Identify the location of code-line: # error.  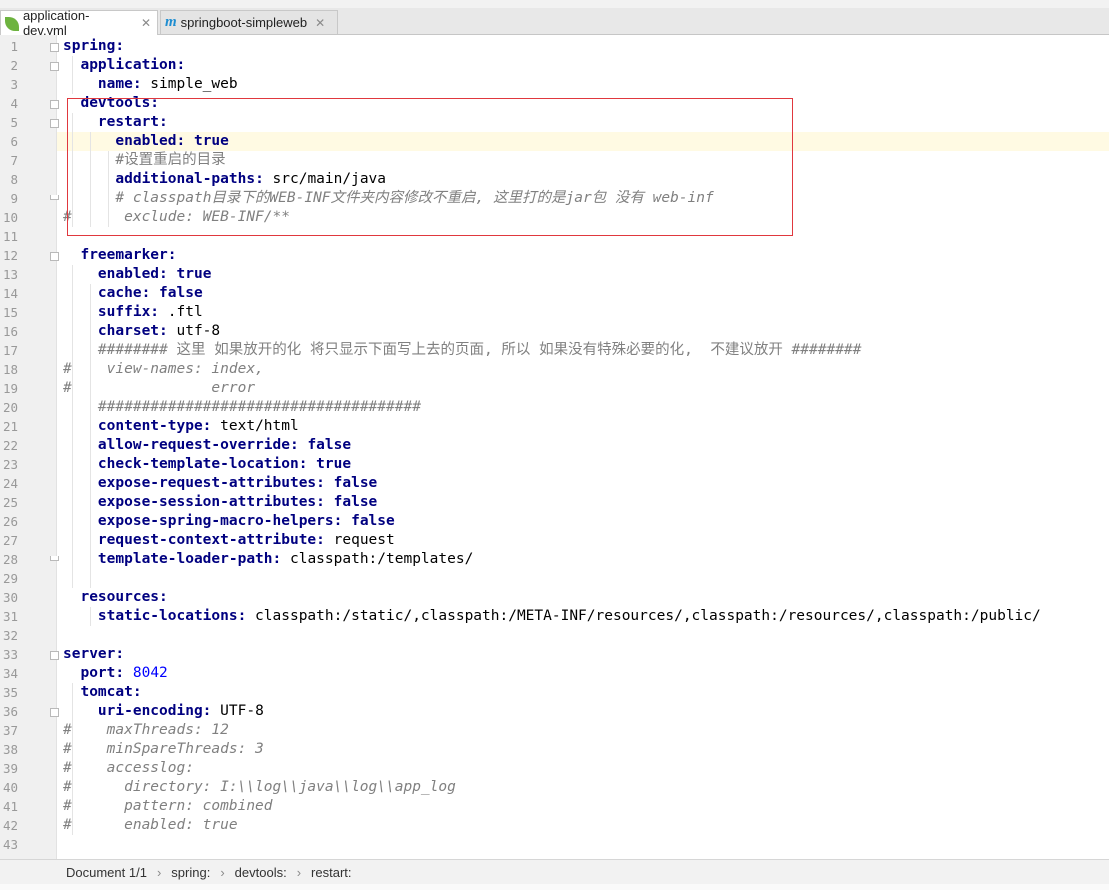
(159, 388).